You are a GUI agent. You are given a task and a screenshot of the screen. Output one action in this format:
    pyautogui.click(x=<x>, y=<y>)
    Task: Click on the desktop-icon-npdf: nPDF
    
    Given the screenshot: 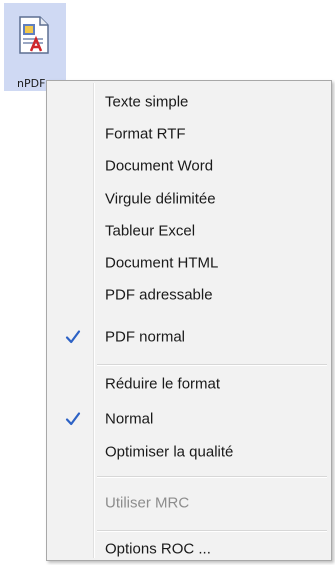 What is the action you would take?
    pyautogui.click(x=35, y=47)
    